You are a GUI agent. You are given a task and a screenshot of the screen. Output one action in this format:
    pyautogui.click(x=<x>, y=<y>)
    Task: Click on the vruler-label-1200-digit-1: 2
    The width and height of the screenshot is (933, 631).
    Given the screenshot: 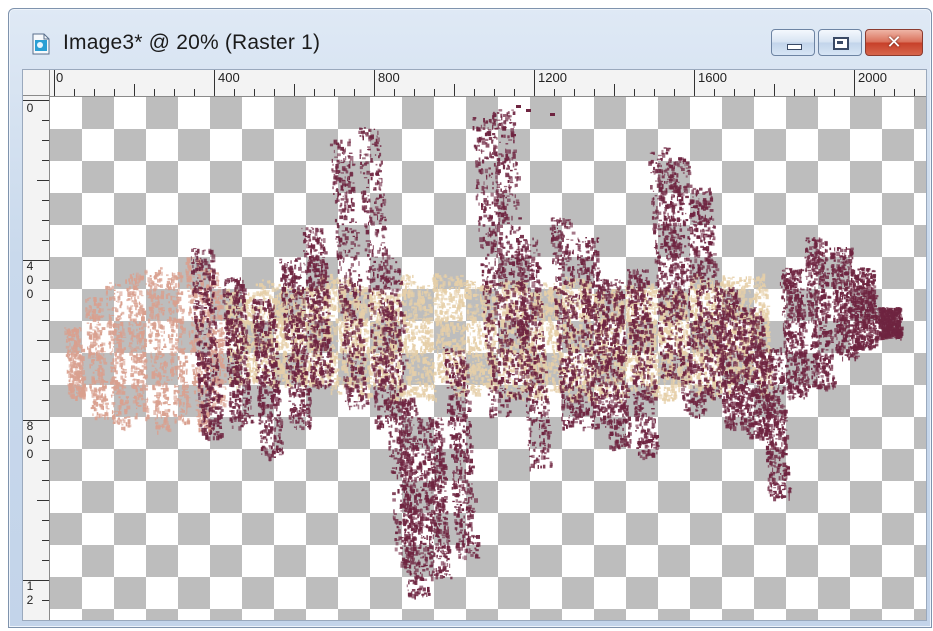 What is the action you would take?
    pyautogui.click(x=30, y=600)
    